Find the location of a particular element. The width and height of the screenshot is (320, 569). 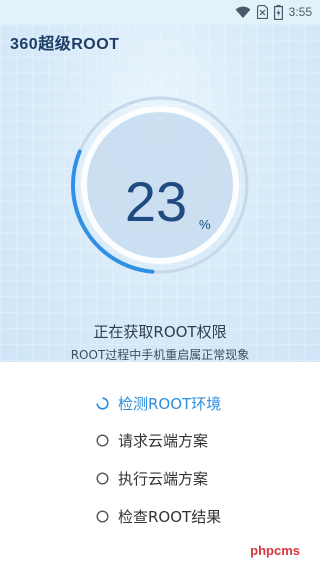

step-item: 检查ROOT结果 is located at coordinates (158, 516).